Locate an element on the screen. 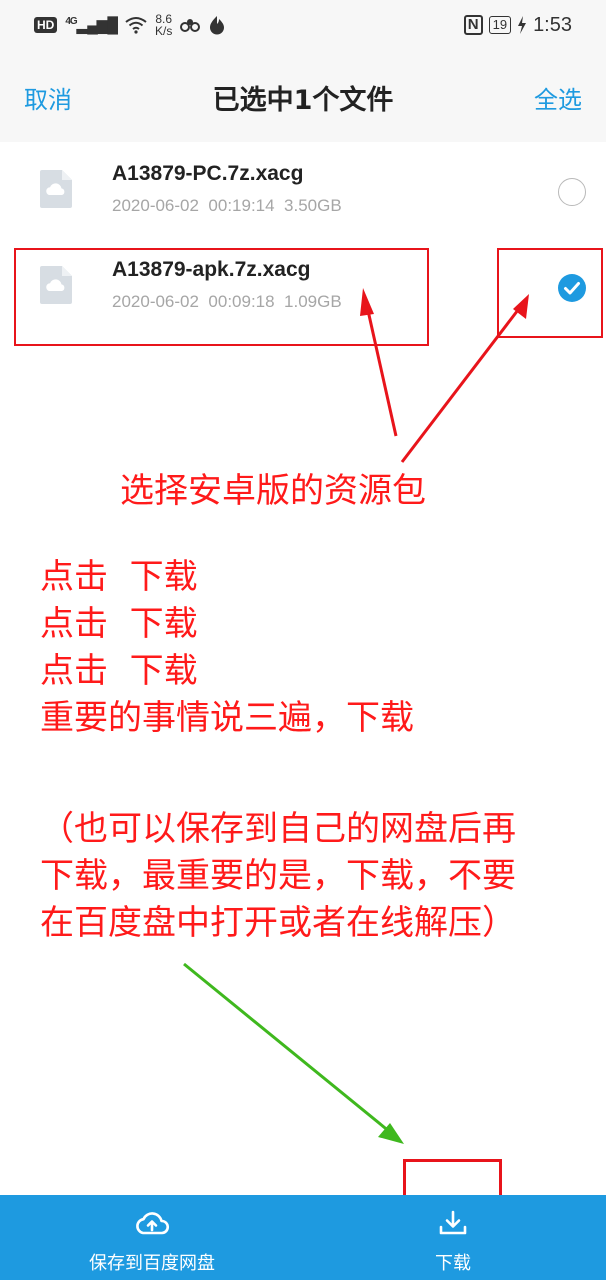 Image resolution: width=606 pixels, height=1280 pixels. annotation-click-download: 点击 下载 点击 下载 点击 下载 重要的事情说三遍，下载 is located at coordinates (227, 647).